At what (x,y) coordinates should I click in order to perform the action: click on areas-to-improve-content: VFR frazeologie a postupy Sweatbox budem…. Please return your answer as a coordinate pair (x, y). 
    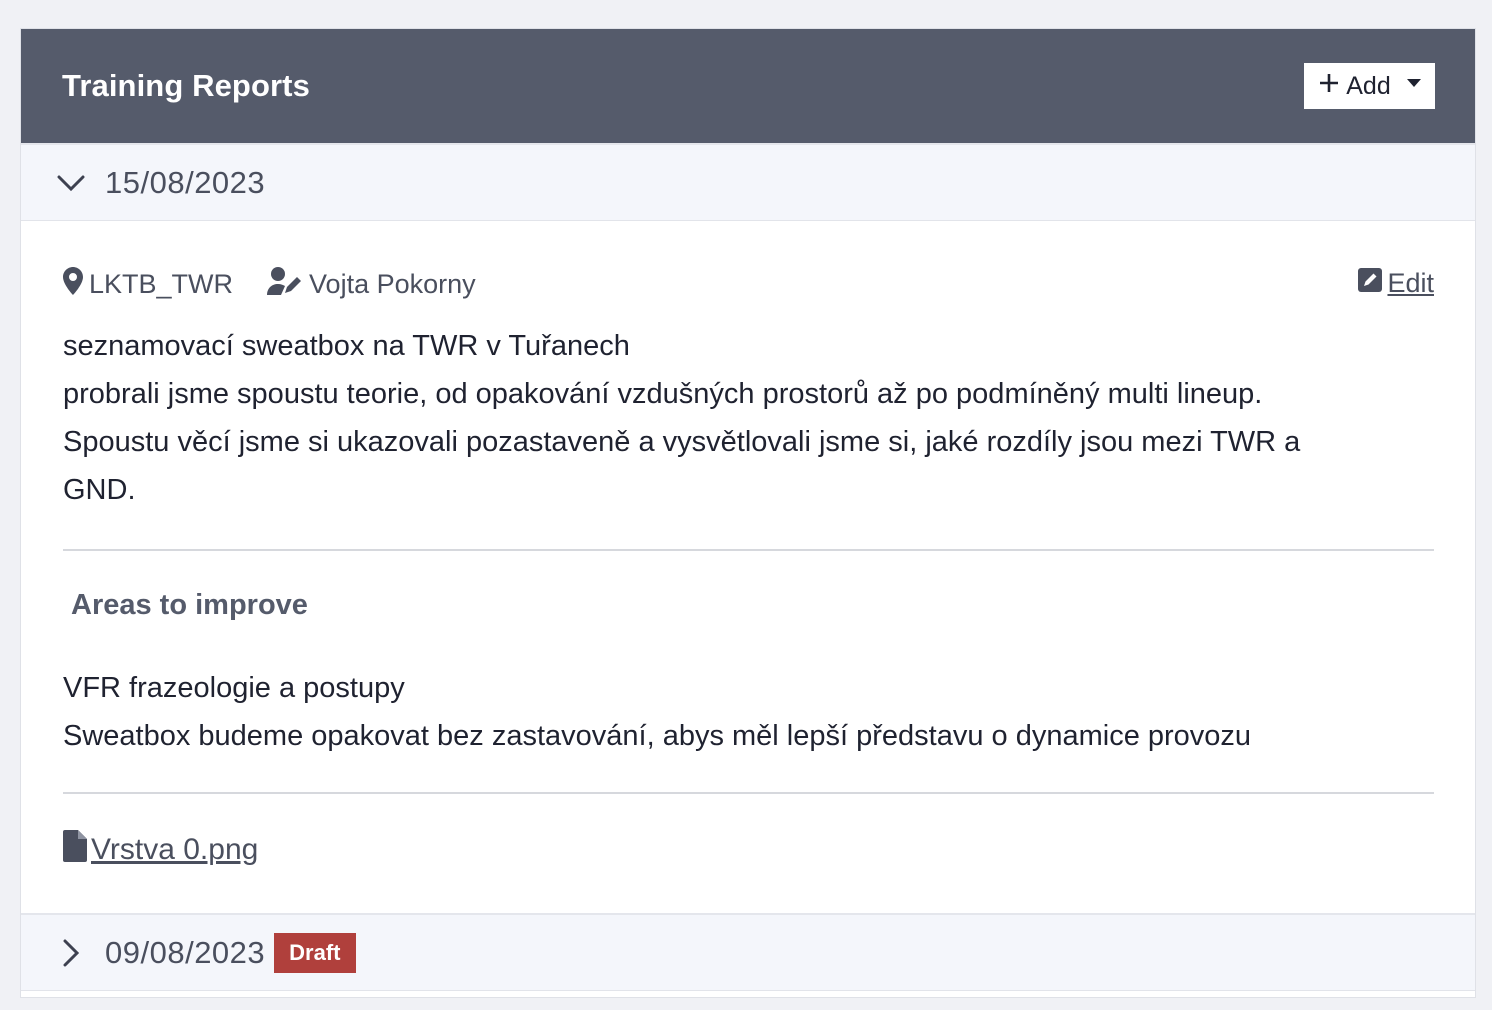
    Looking at the image, I should click on (748, 712).